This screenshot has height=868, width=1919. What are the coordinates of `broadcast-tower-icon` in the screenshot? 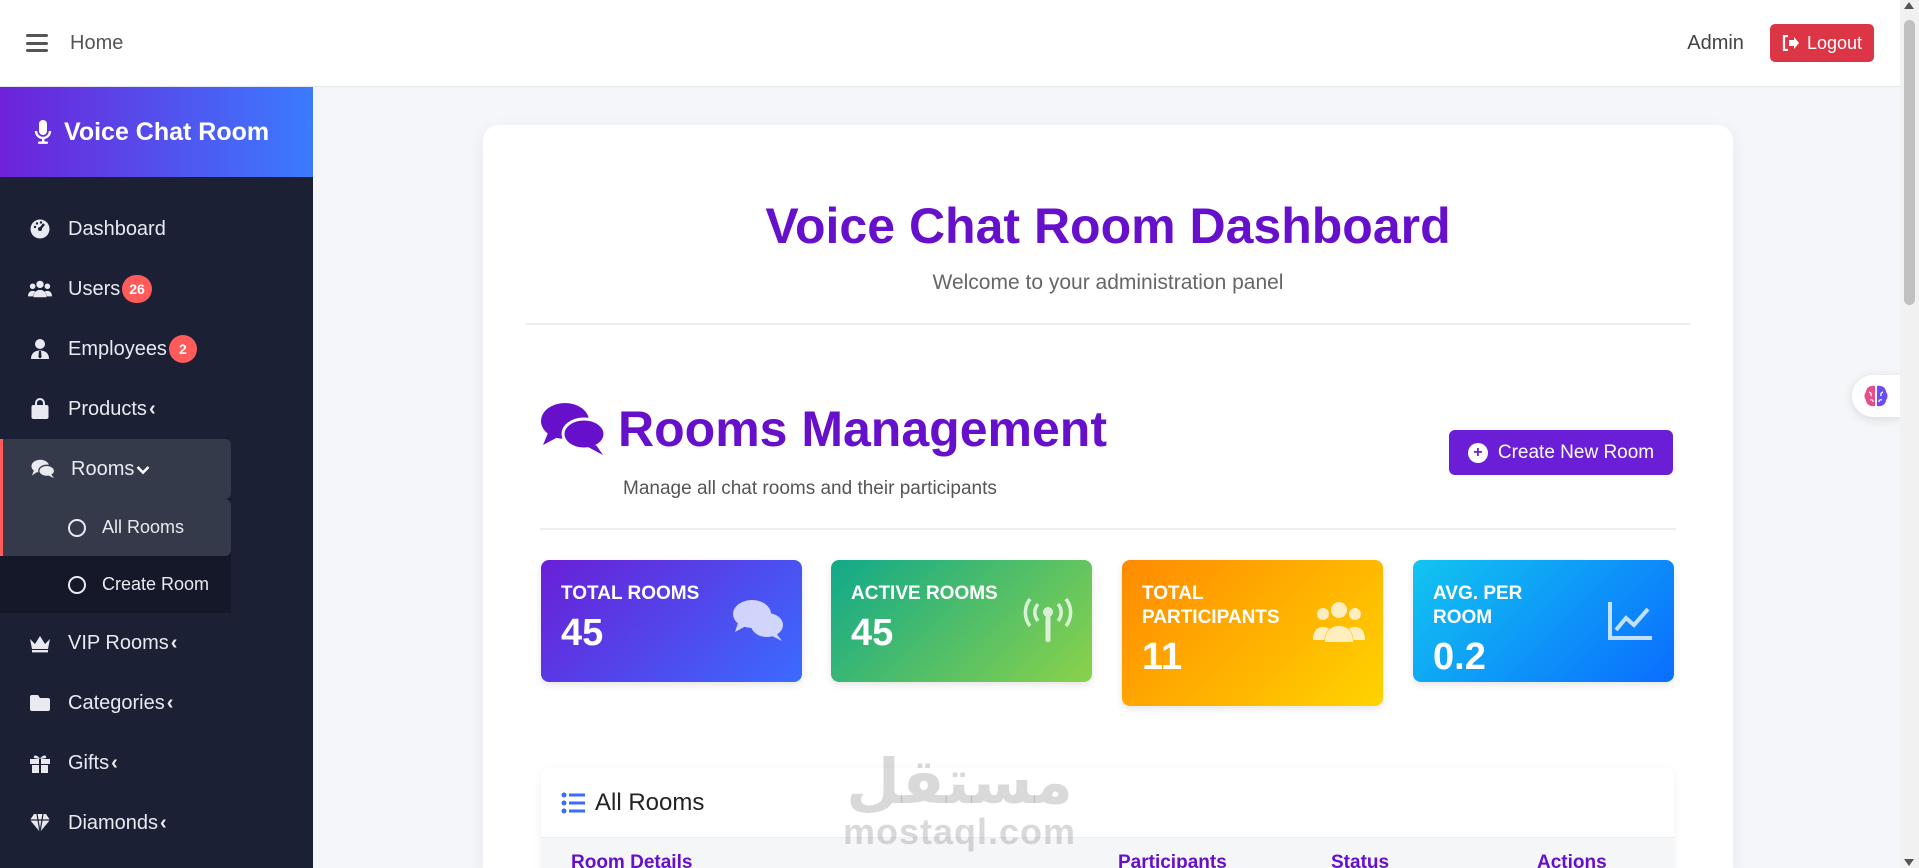 It's located at (1048, 620).